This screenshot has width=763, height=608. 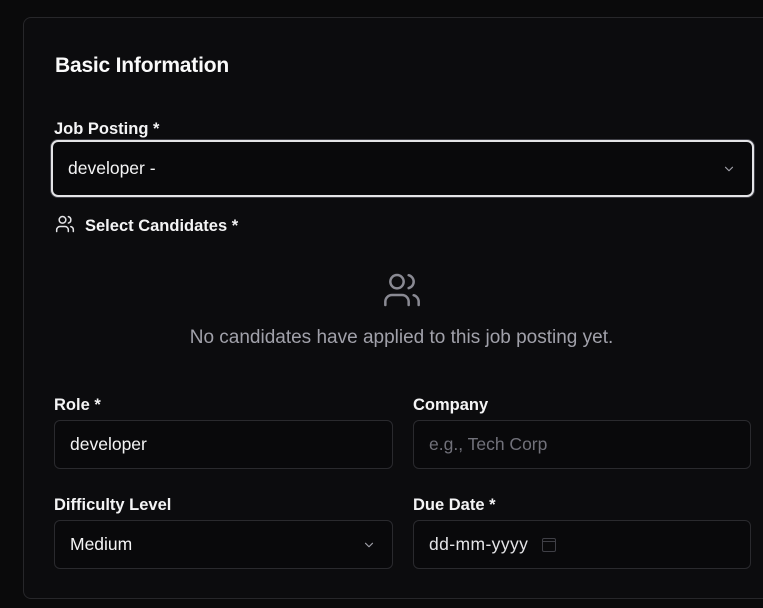 What do you see at coordinates (142, 65) in the screenshot?
I see `section-title: Basic Information` at bounding box center [142, 65].